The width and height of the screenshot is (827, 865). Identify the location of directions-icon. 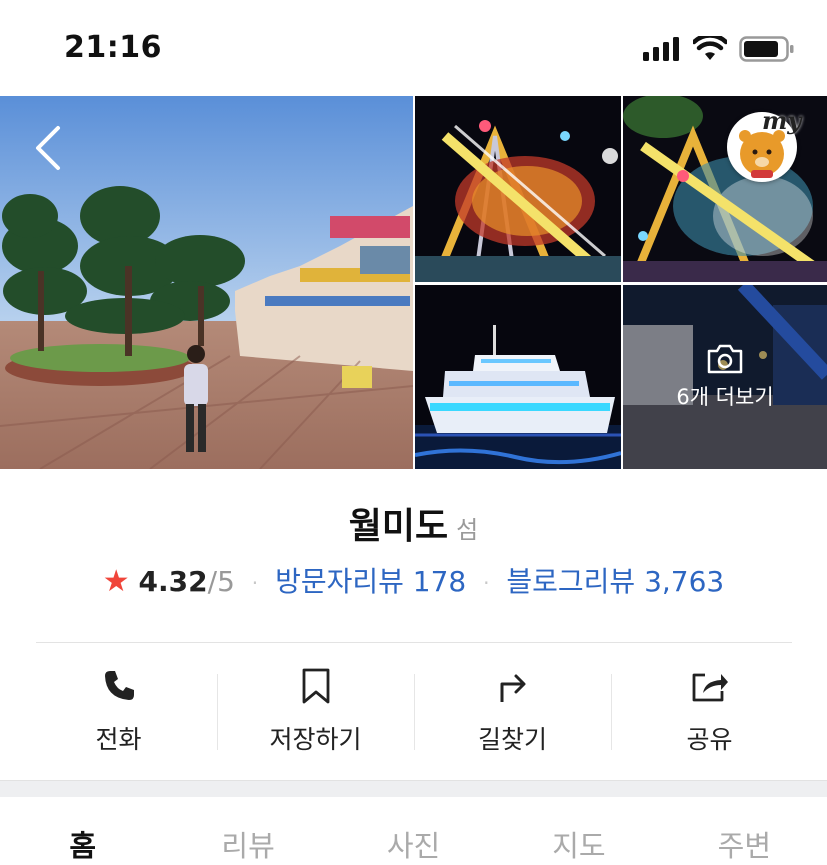
(513, 686).